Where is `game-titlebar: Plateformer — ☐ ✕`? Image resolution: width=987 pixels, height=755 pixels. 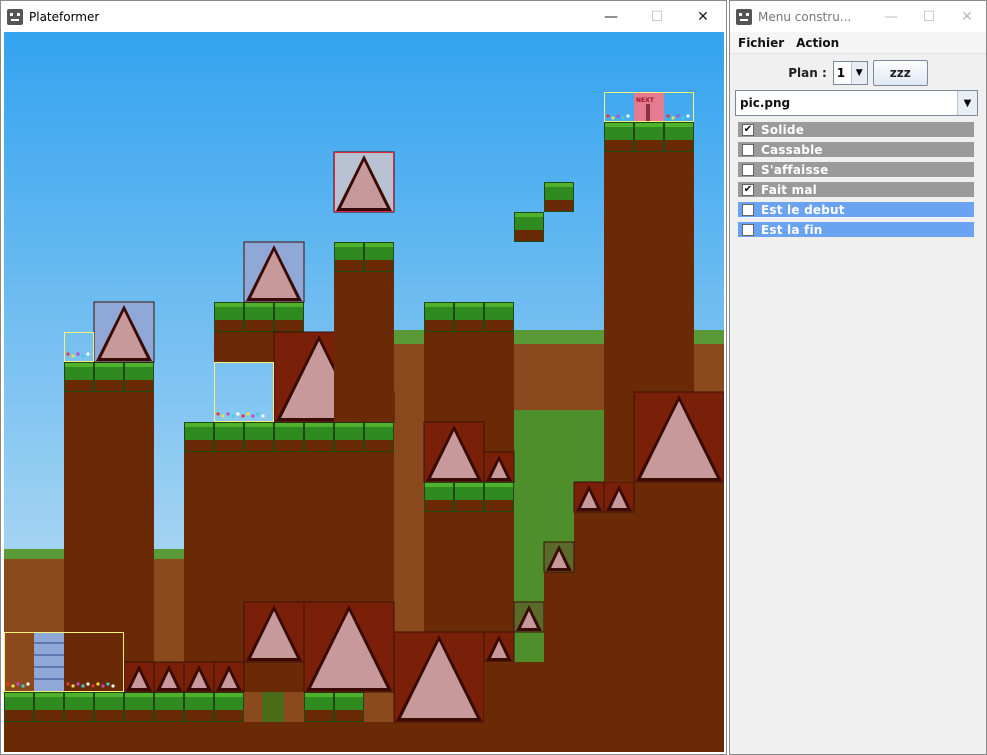 game-titlebar: Plateformer — ☐ ✕ is located at coordinates (363, 17).